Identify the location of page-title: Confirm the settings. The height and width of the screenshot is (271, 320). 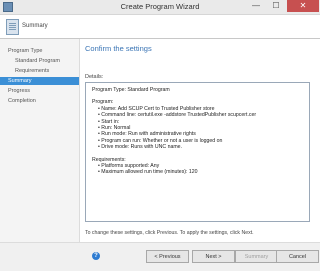
(118, 48).